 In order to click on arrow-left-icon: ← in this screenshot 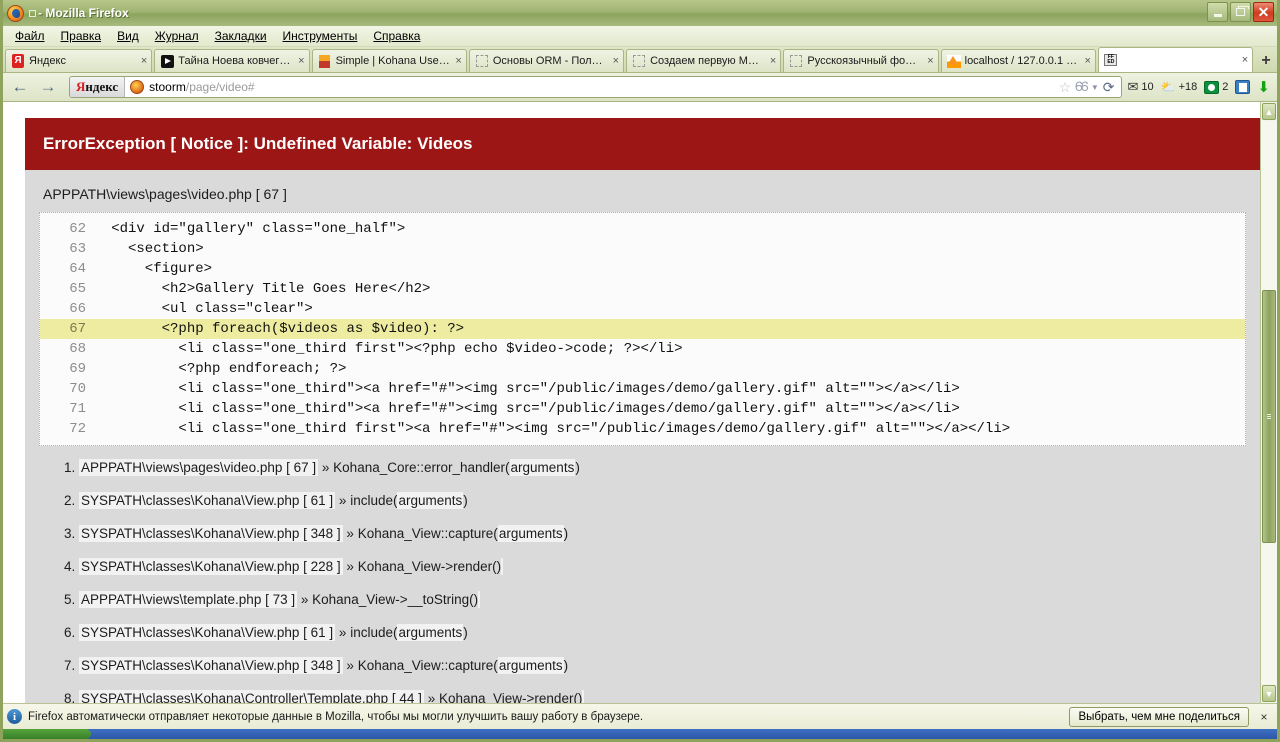, I will do `click(20, 86)`.